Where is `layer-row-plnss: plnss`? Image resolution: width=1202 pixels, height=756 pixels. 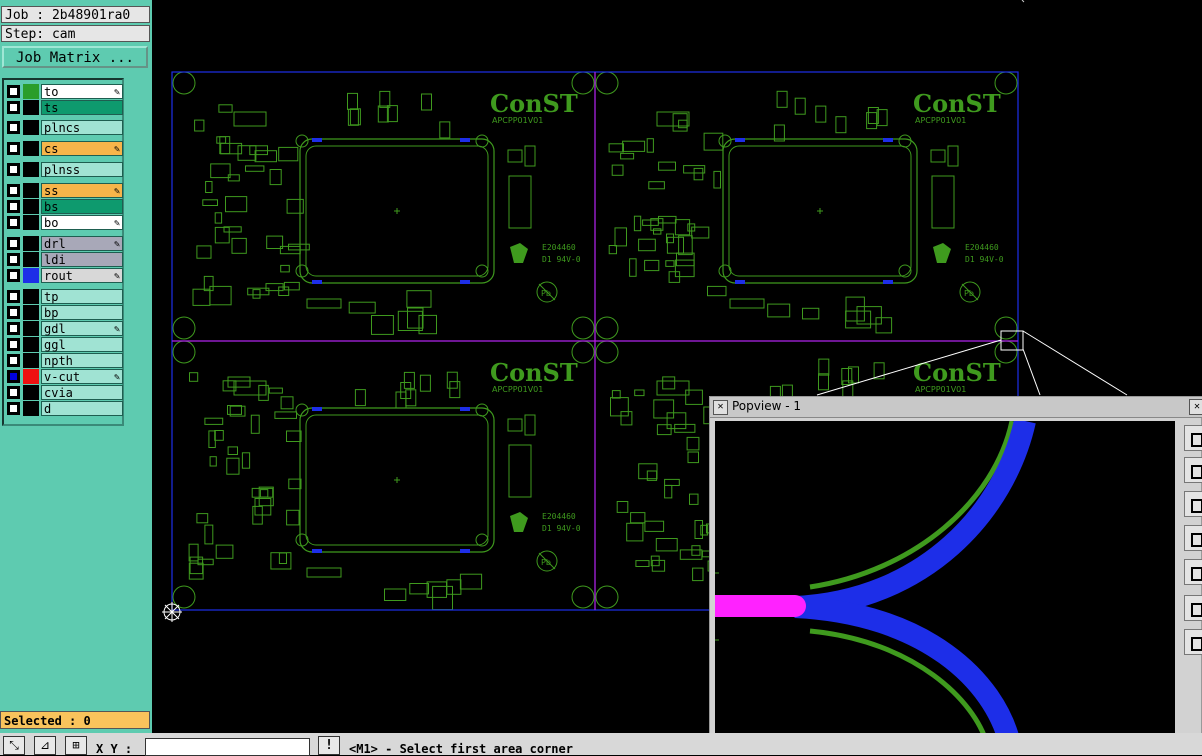
layer-row-plnss: plnss is located at coordinates (65, 169).